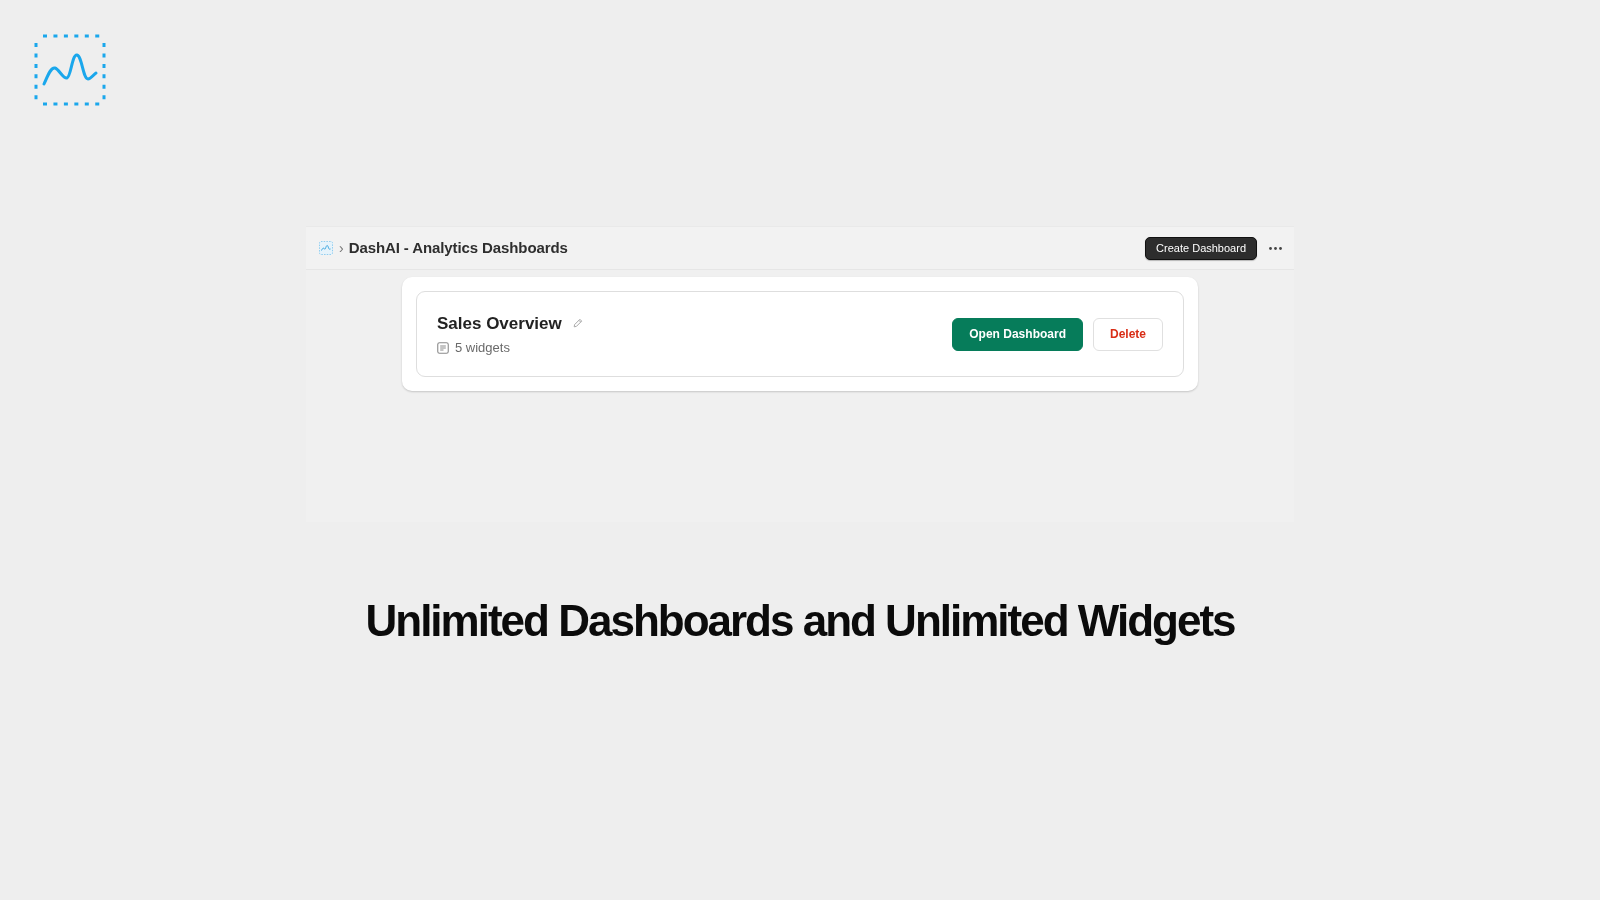 The height and width of the screenshot is (900, 1600). What do you see at coordinates (482, 347) in the screenshot?
I see `widget-count: 5 widgets` at bounding box center [482, 347].